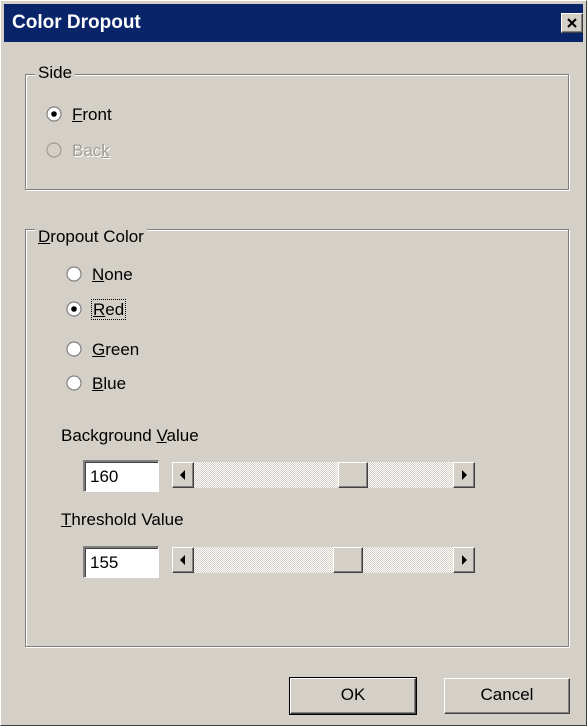 Image resolution: width=587 pixels, height=726 pixels. What do you see at coordinates (121, 476) in the screenshot?
I see `background-value-input: 160` at bounding box center [121, 476].